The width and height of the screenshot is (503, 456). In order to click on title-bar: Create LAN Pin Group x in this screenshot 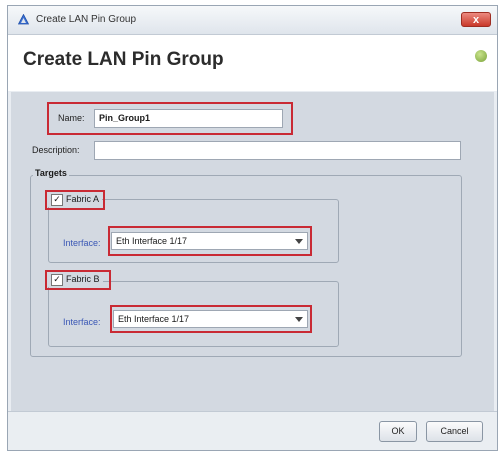, I will do `click(252, 20)`.